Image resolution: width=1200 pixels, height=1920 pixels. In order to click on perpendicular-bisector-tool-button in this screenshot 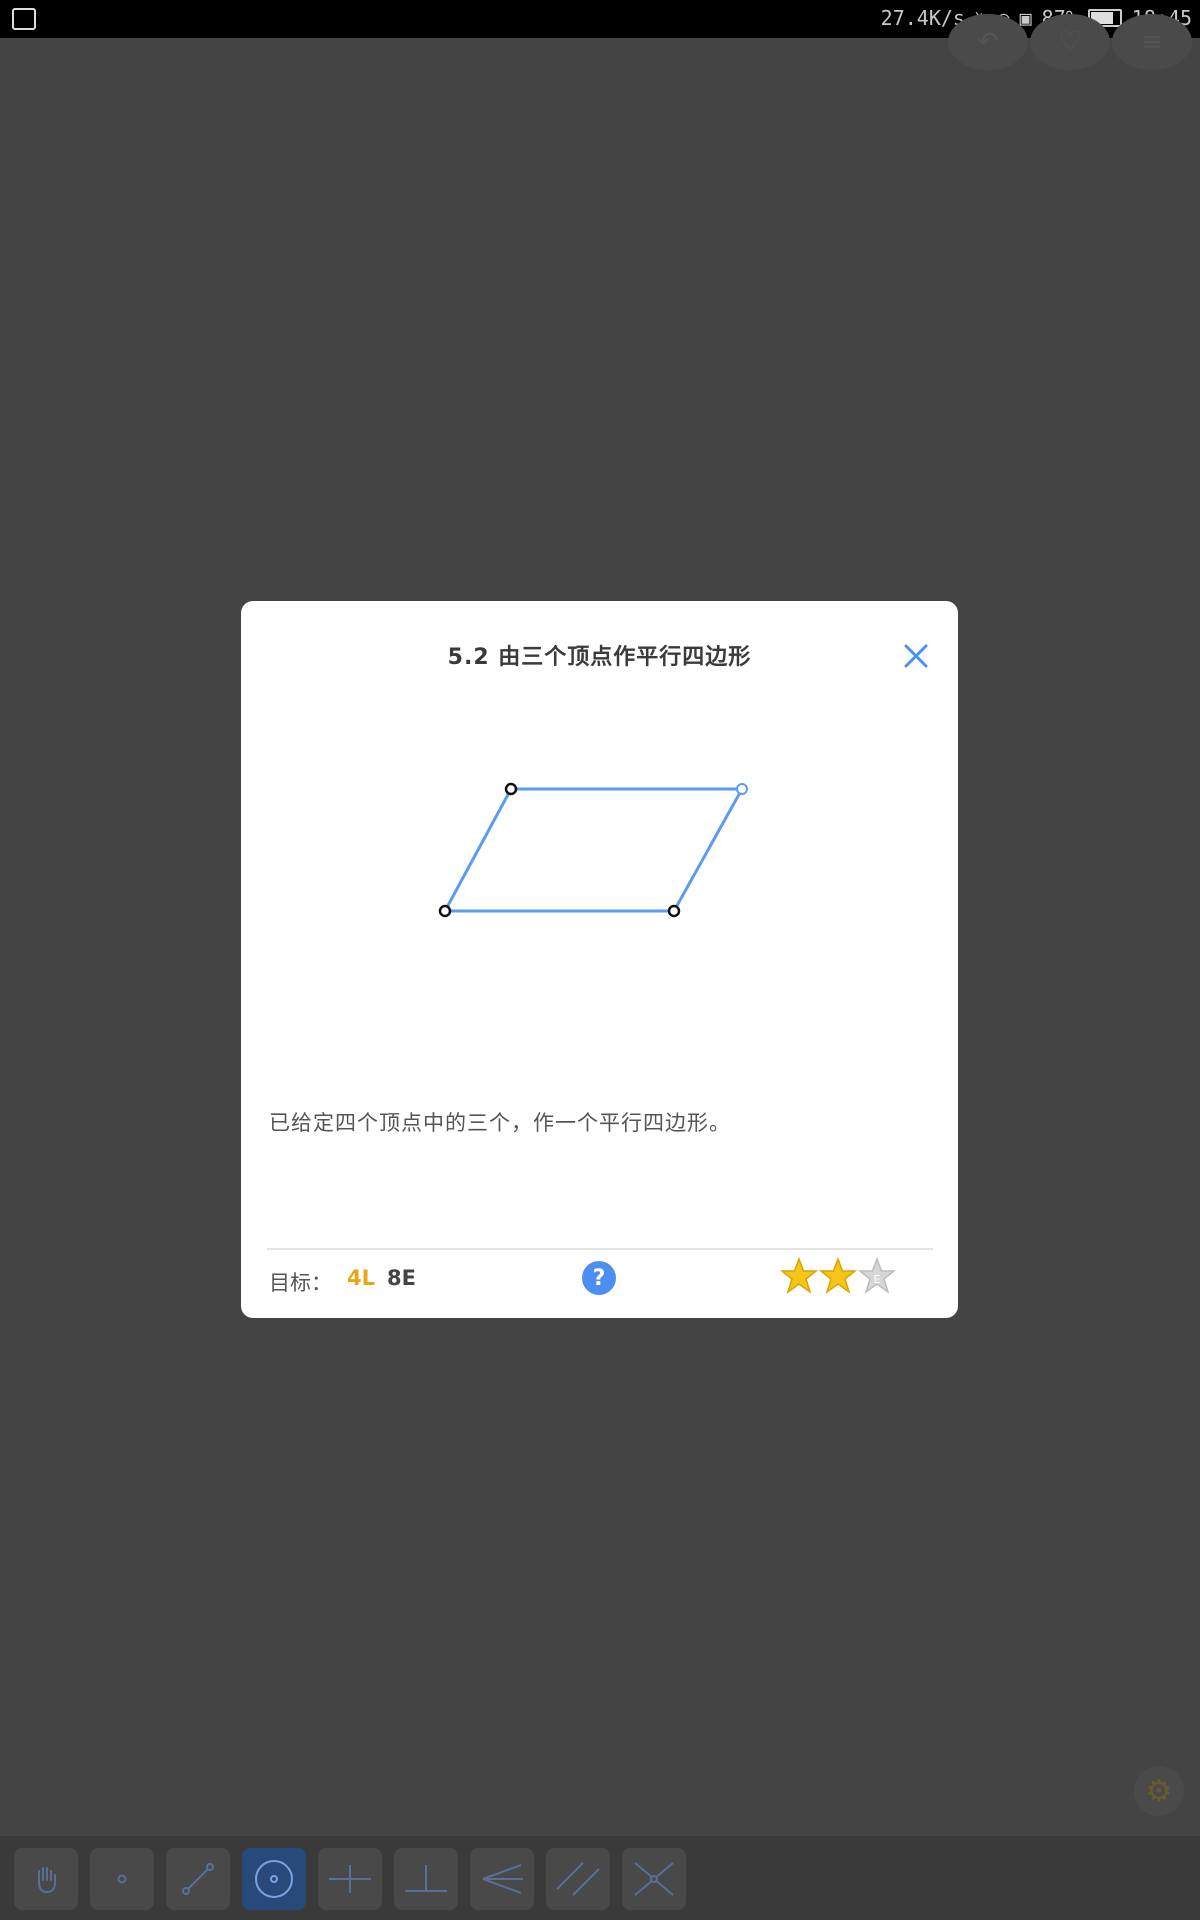, I will do `click(350, 1879)`.